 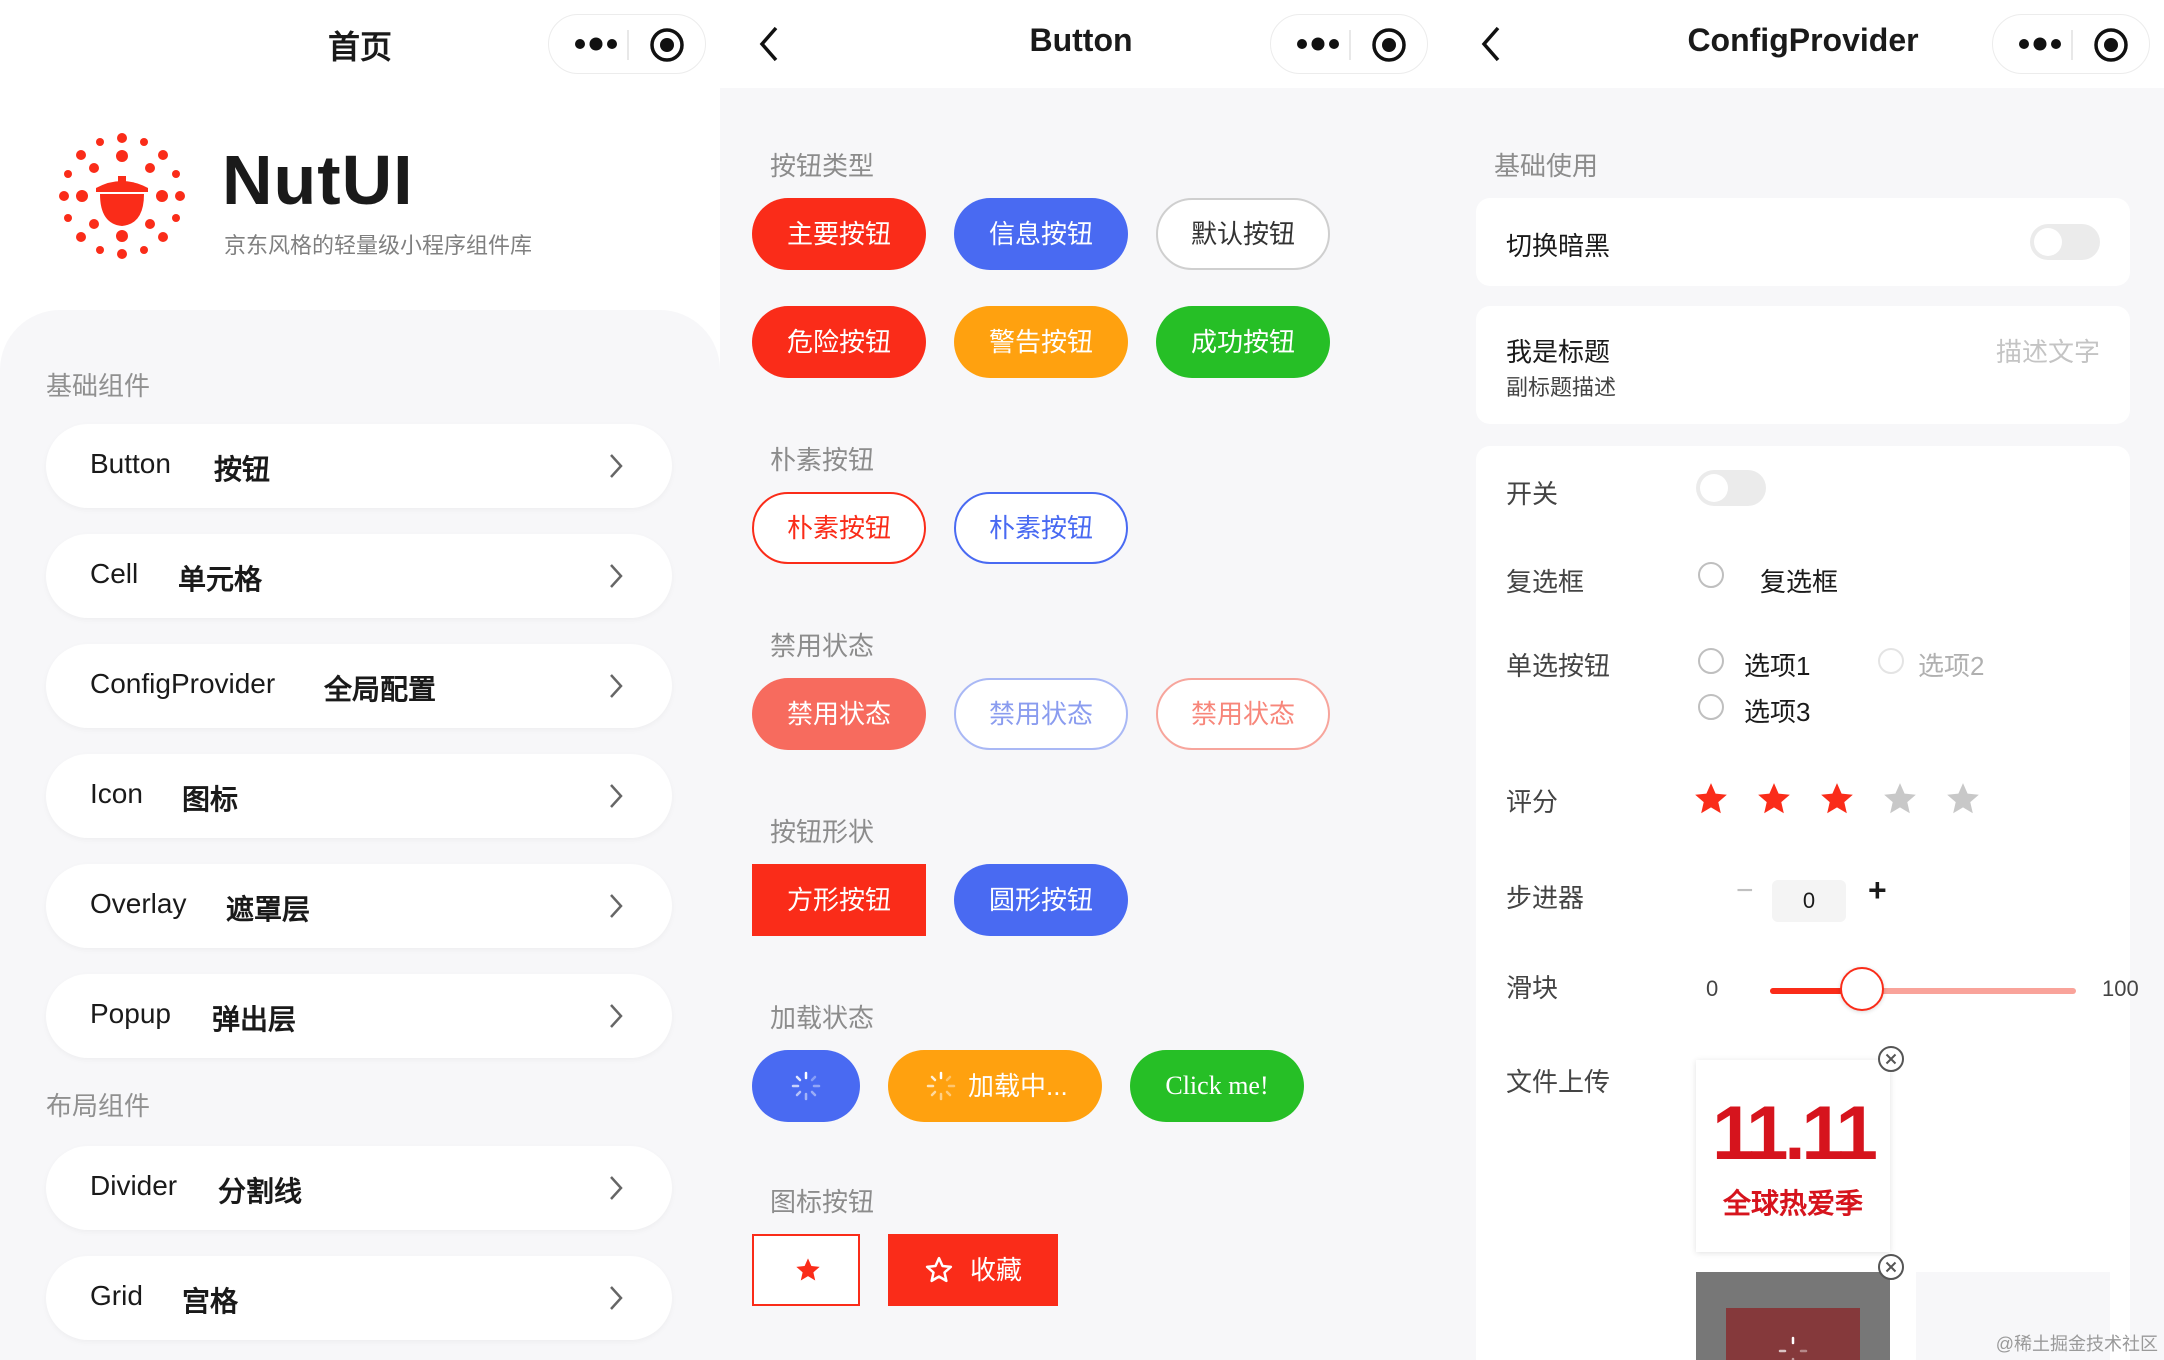 What do you see at coordinates (1532, 494) in the screenshot?
I see `switch-label: 开关` at bounding box center [1532, 494].